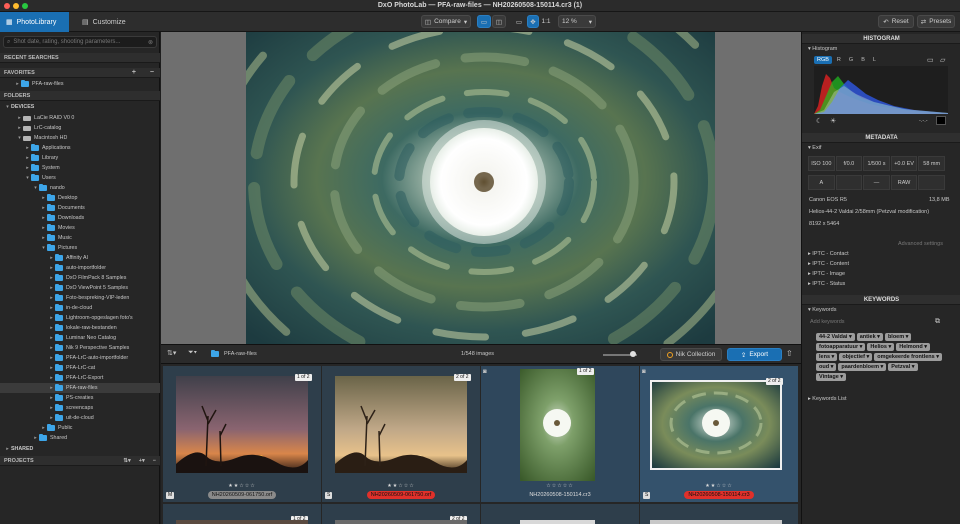 The width and height of the screenshot is (960, 524). I want to click on channel-l-button: L, so click(874, 60).